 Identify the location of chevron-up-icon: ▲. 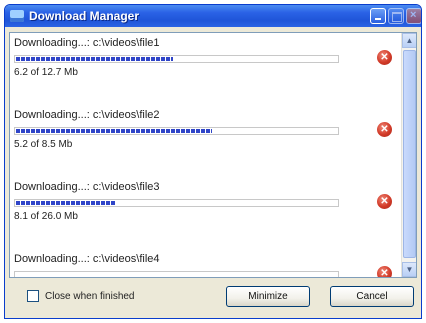
(409, 40).